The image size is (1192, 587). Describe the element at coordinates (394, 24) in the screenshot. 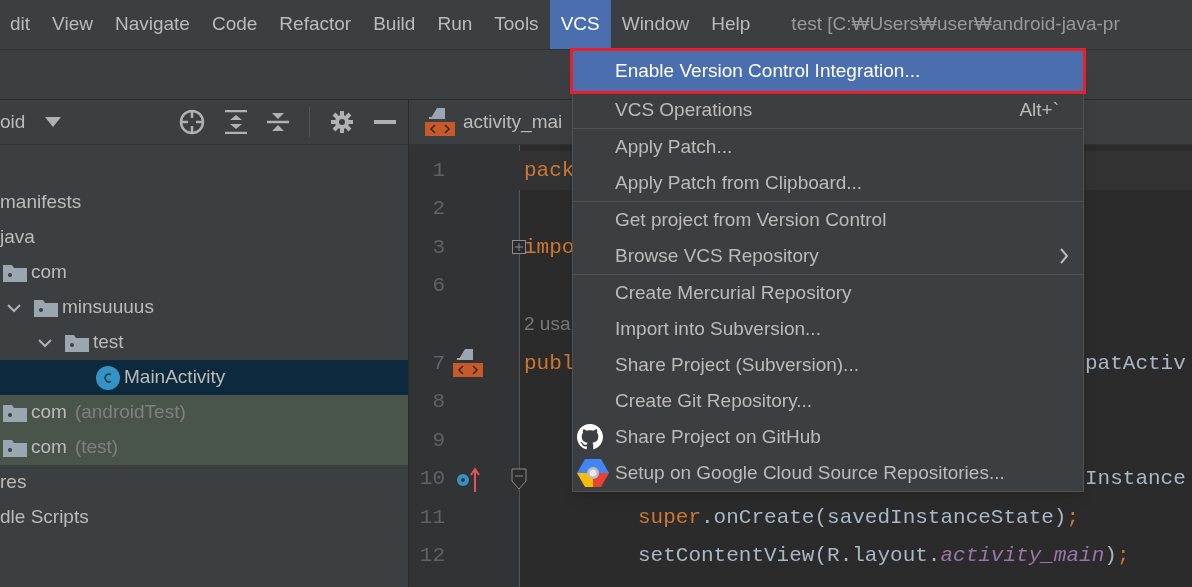

I see `menu-bar-item: Build` at that location.